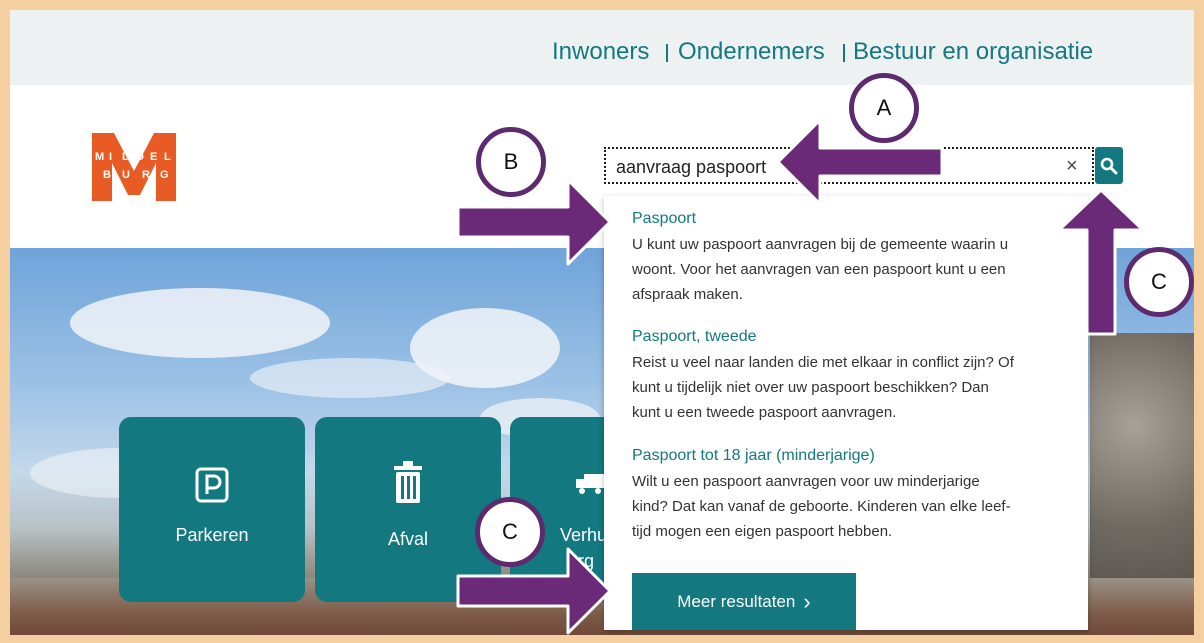 This screenshot has width=1204, height=643. What do you see at coordinates (408, 539) in the screenshot?
I see `tile-label: Afval` at bounding box center [408, 539].